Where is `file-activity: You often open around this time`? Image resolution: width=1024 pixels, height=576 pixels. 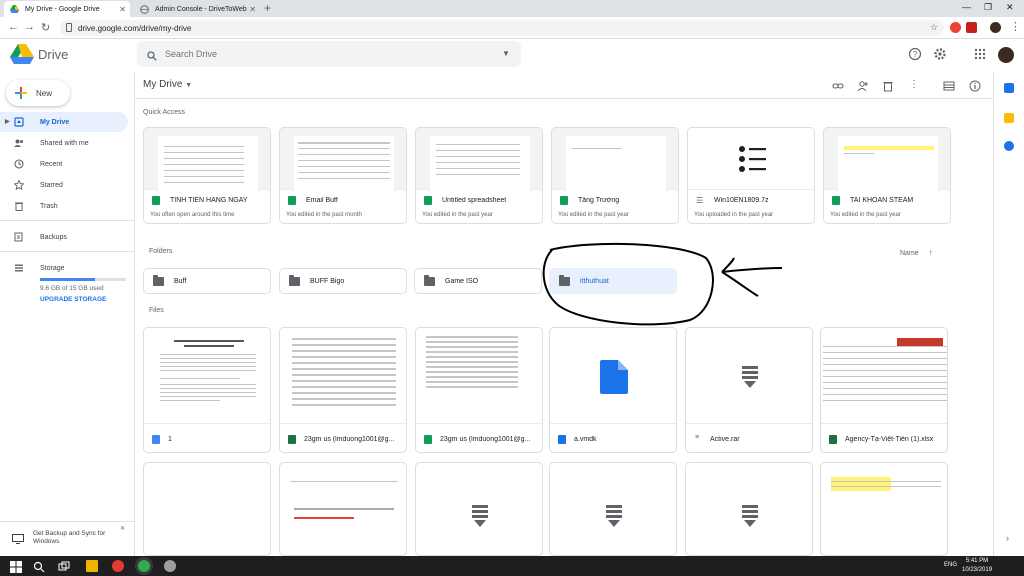
file-activity: You often open around this time is located at coordinates (192, 215).